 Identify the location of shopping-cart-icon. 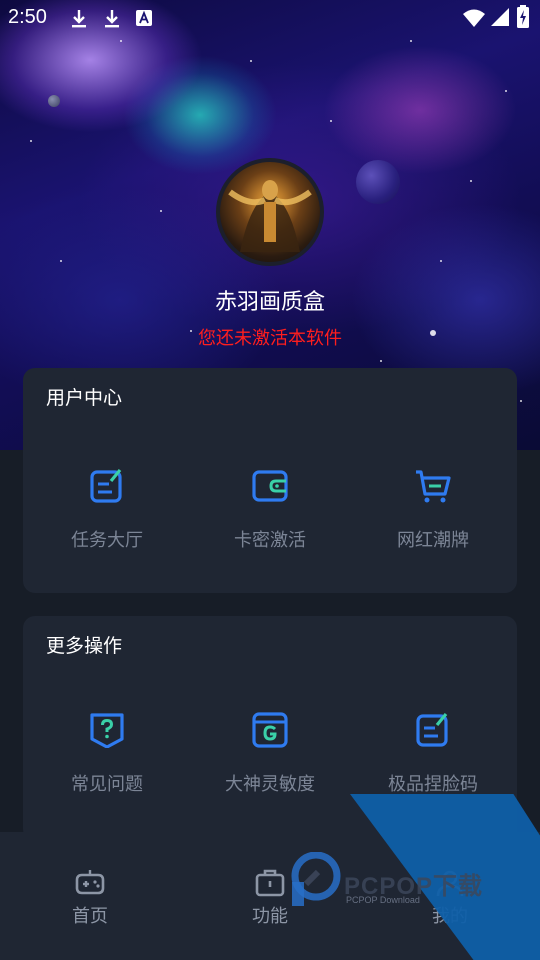
(433, 486).